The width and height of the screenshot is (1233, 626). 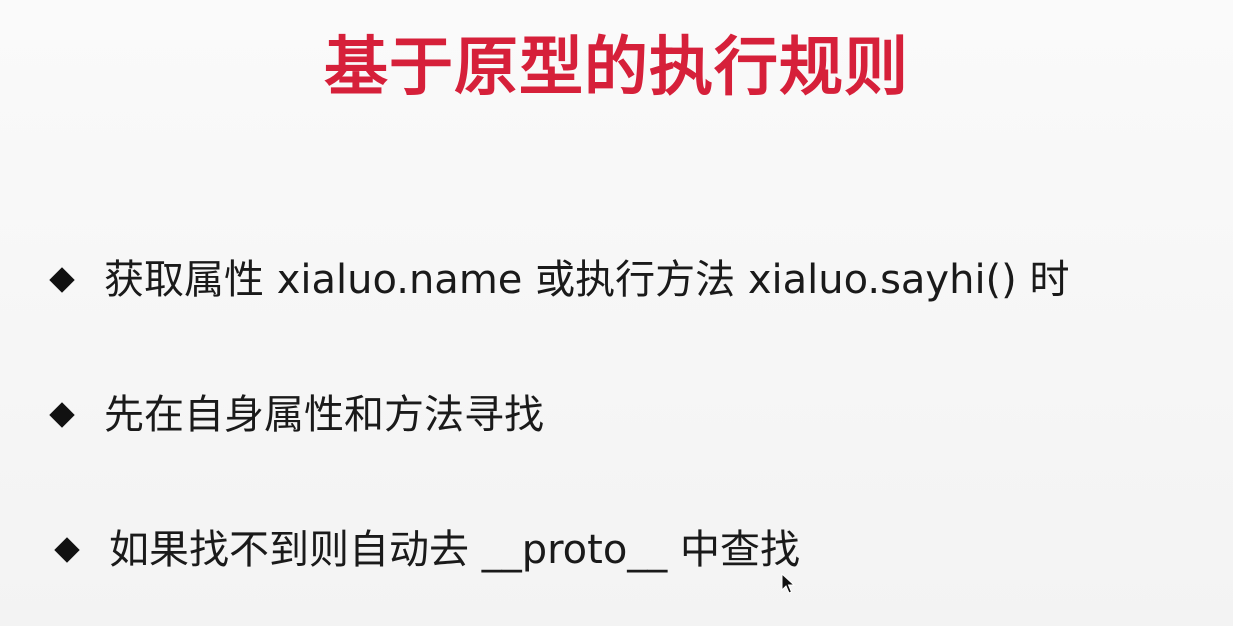 I want to click on bullet-item: 先在自身属性和方法寻找, so click(x=297, y=415).